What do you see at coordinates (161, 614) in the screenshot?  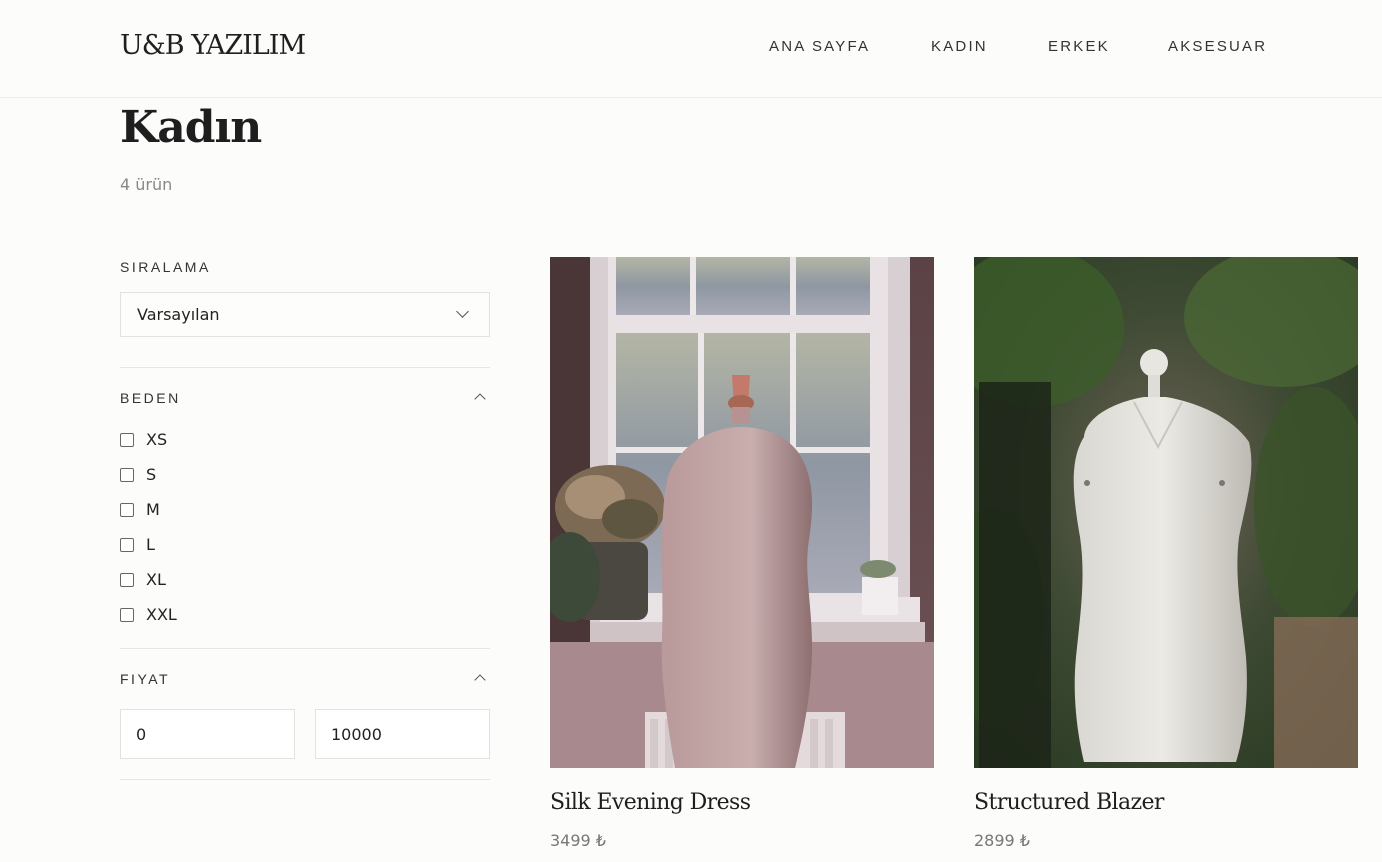 I see `size-option-label: XXL` at bounding box center [161, 614].